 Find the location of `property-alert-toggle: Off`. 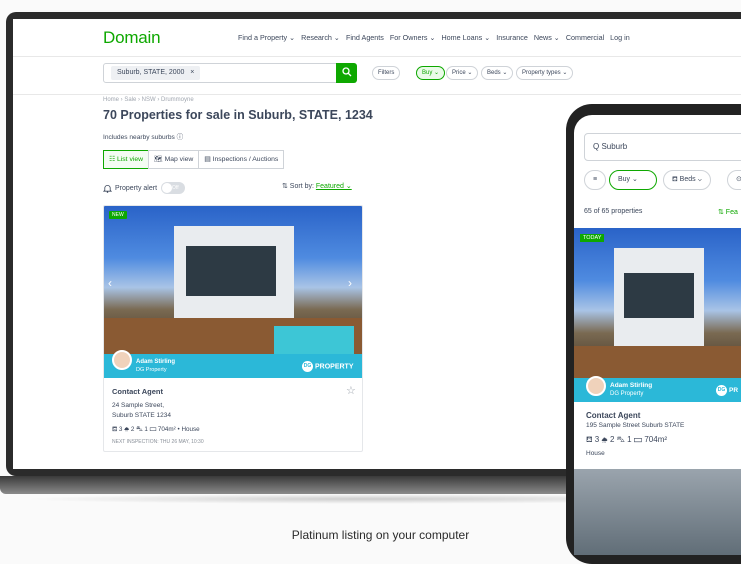

property-alert-toggle: Off is located at coordinates (173, 188).